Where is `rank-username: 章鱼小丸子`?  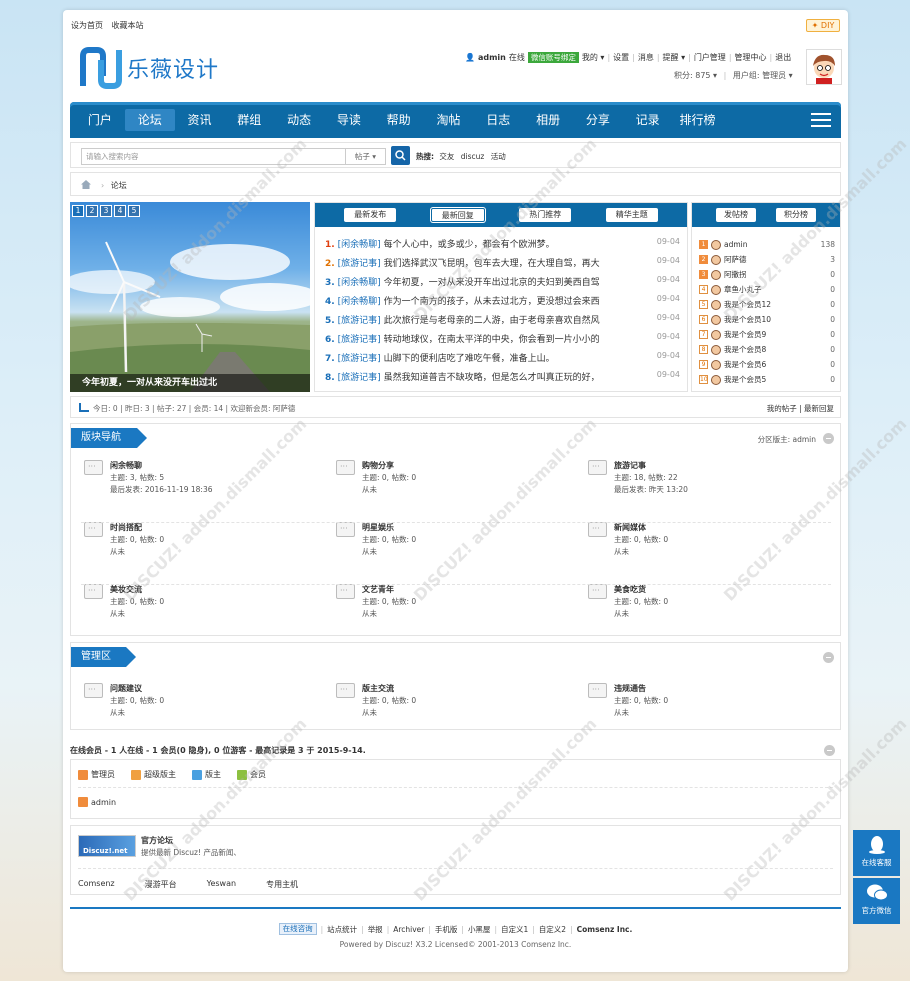
rank-username: 章鱼小丸子 is located at coordinates (743, 289).